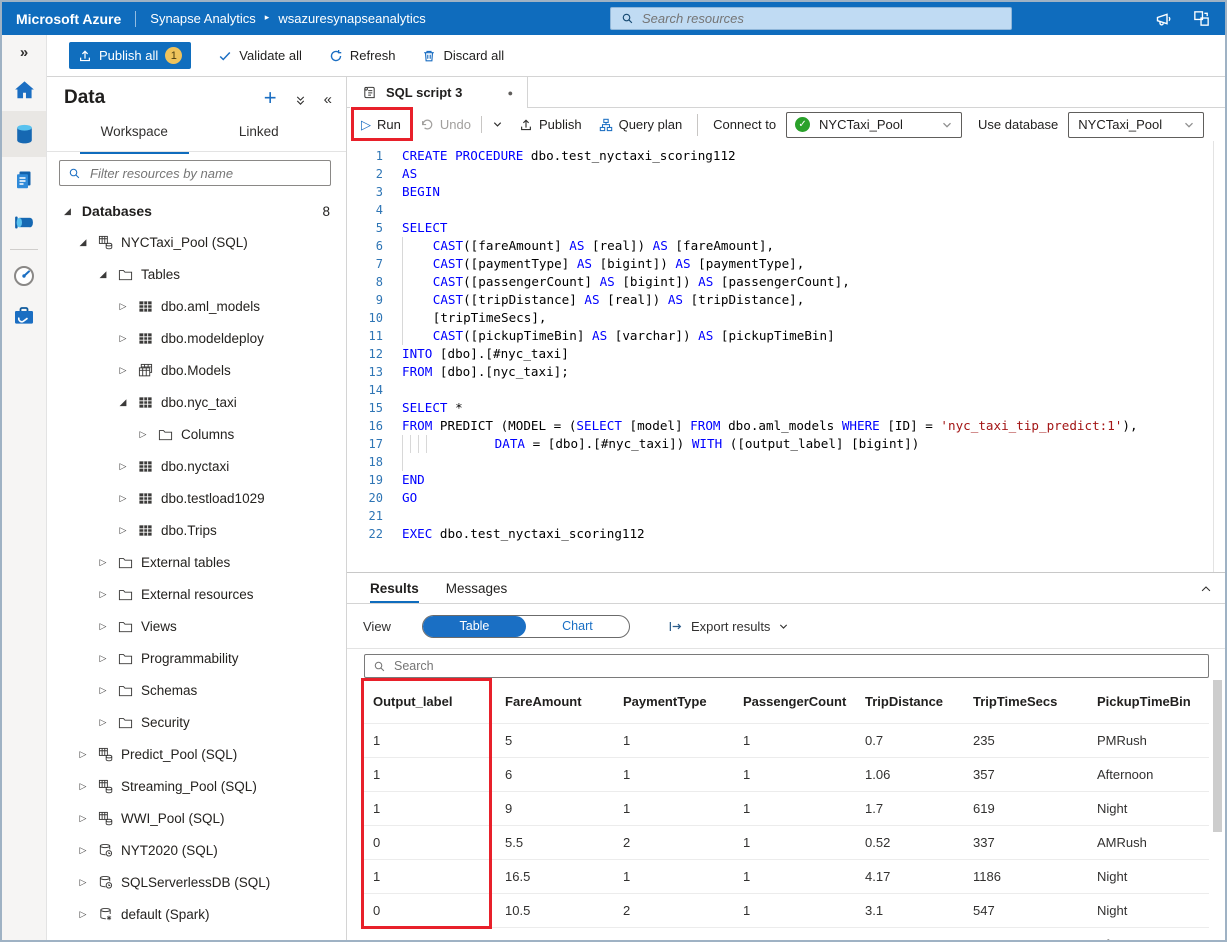  Describe the element at coordinates (196, 211) in the screenshot. I see `databases-node: ◢ Databases 8` at that location.